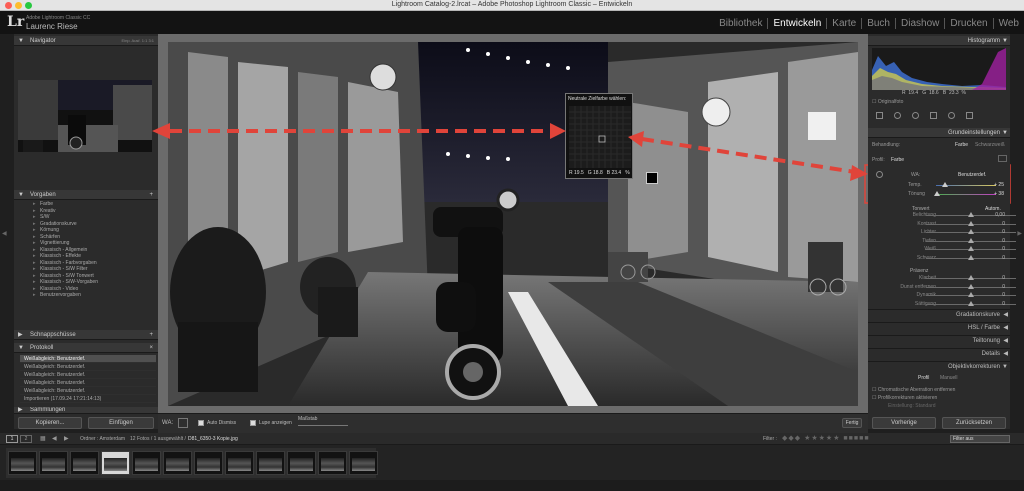 The image size is (1024, 491). Describe the element at coordinates (968, 23) in the screenshot. I see `module-drucken: Drucken` at that location.